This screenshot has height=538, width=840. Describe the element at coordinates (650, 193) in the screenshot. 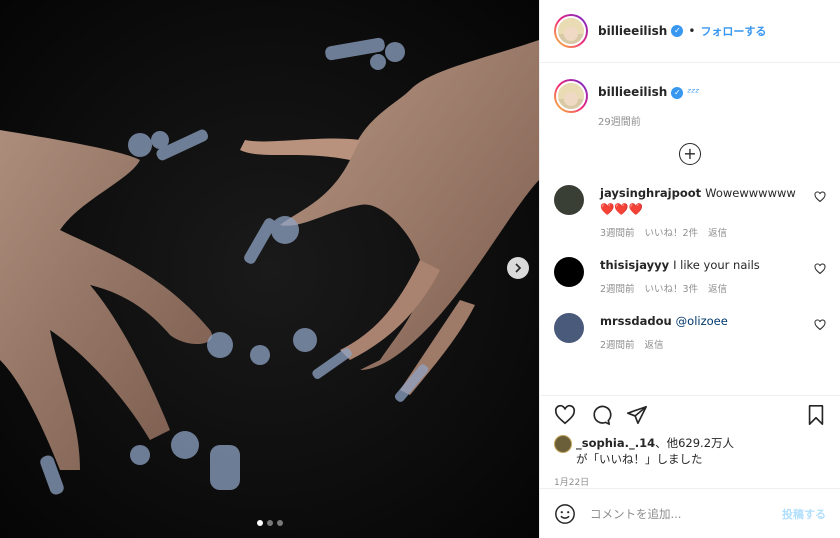

I see `comment-username: jaysinghrajpoot` at that location.